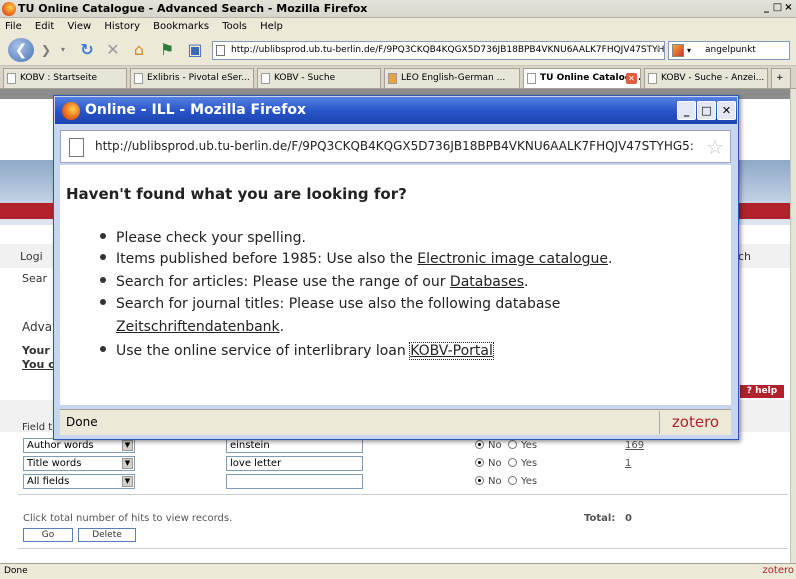 Image resolution: width=796 pixels, height=579 pixels. I want to click on delete-button: Delete, so click(107, 535).